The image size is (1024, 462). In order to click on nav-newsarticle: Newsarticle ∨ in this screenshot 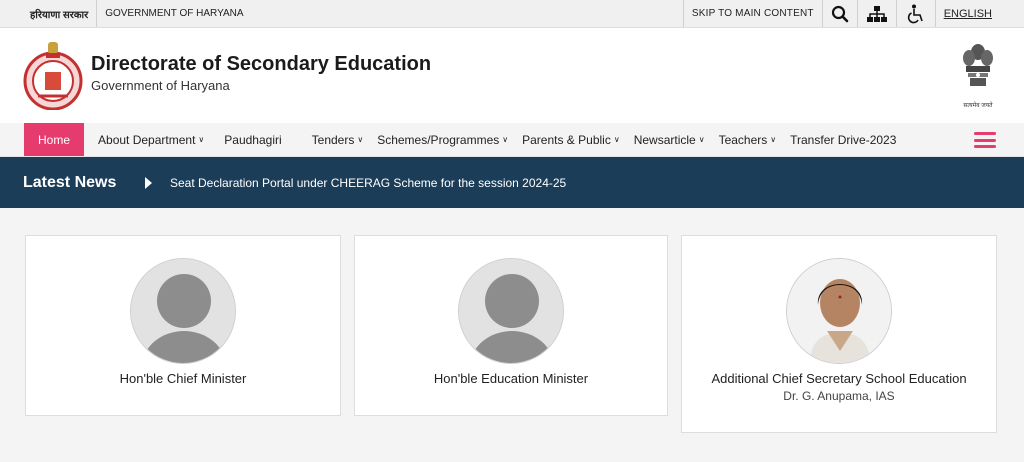, I will do `click(669, 139)`.